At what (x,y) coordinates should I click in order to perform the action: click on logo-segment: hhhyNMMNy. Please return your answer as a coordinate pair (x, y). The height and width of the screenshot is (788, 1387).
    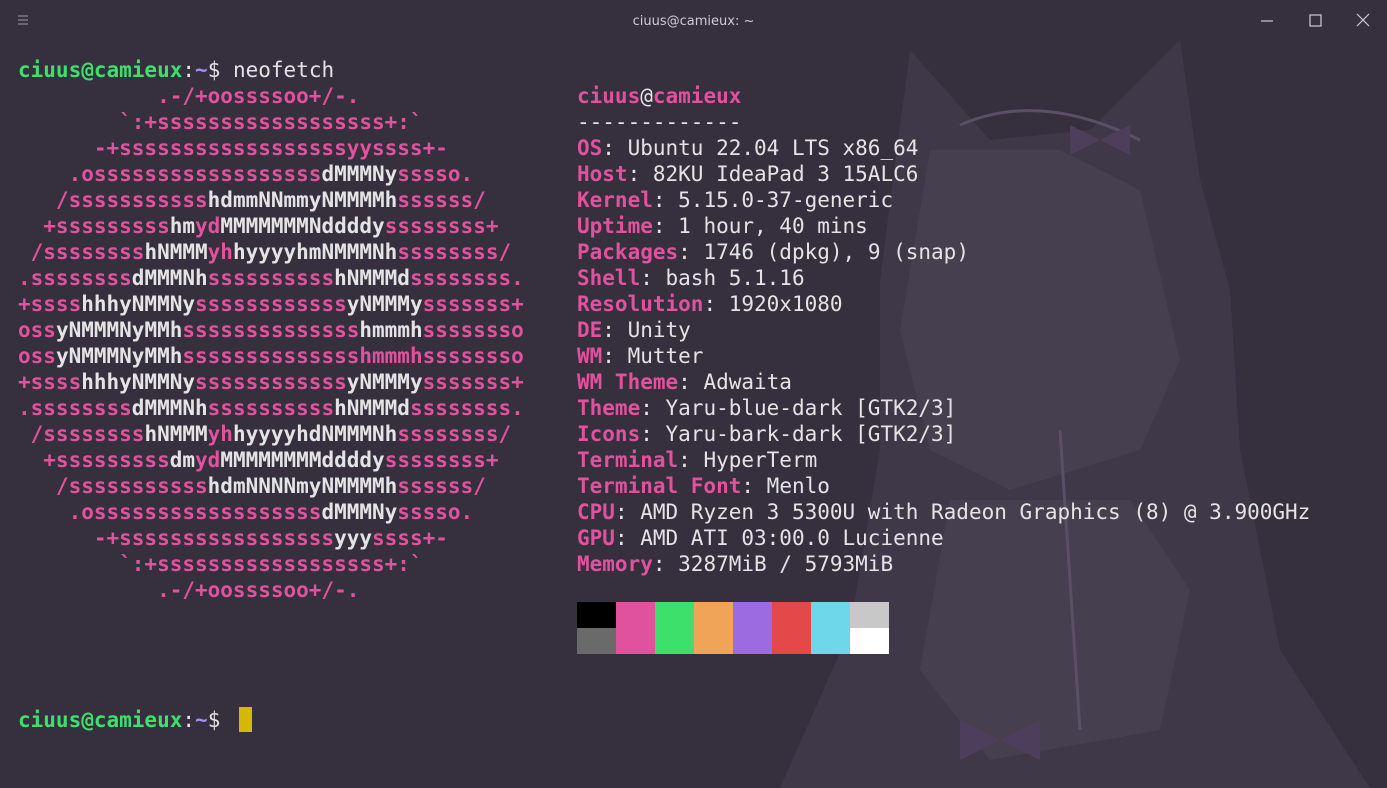
    Looking at the image, I should click on (138, 382).